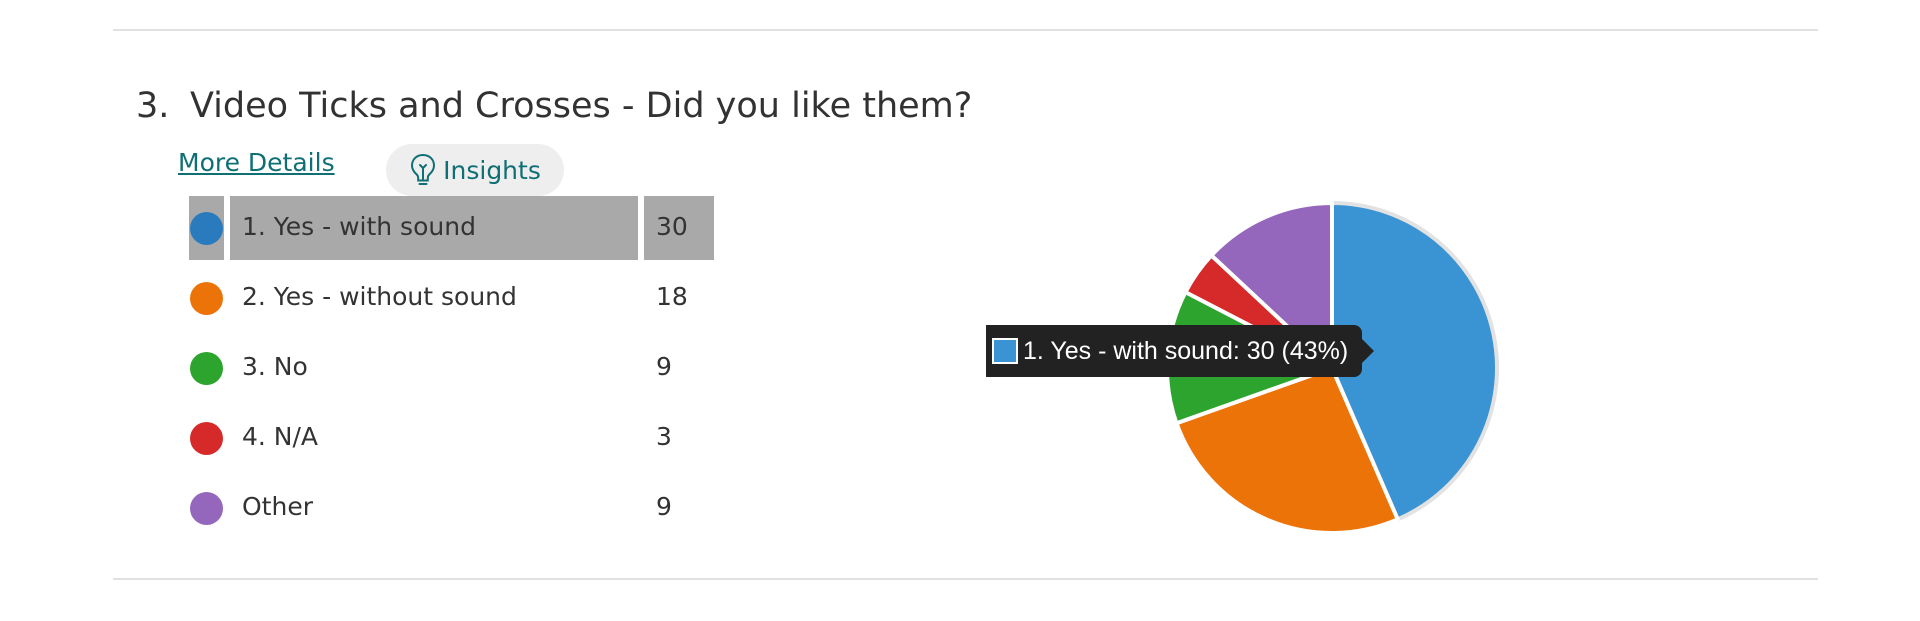 This screenshot has height=621, width=1920. Describe the element at coordinates (965, 579) in the screenshot. I see `bottom-divider` at that location.